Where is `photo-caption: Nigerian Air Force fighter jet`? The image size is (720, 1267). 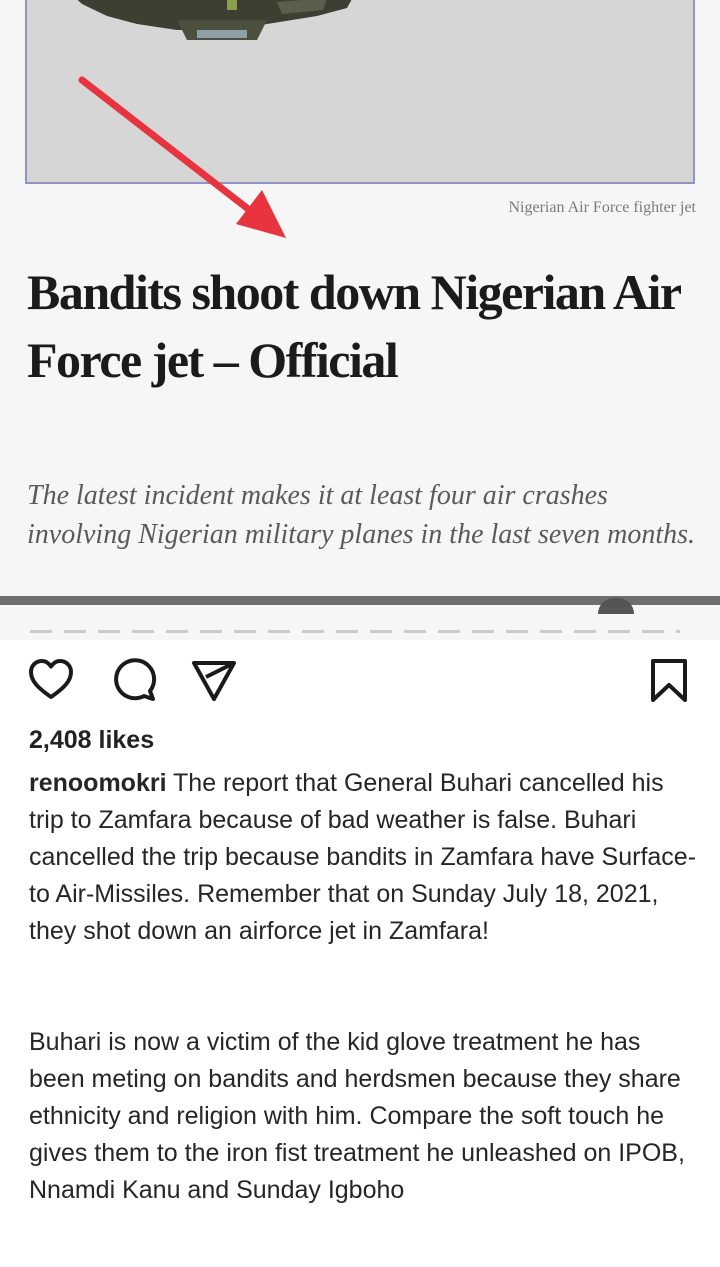
photo-caption: Nigerian Air Force fighter jet is located at coordinates (602, 207).